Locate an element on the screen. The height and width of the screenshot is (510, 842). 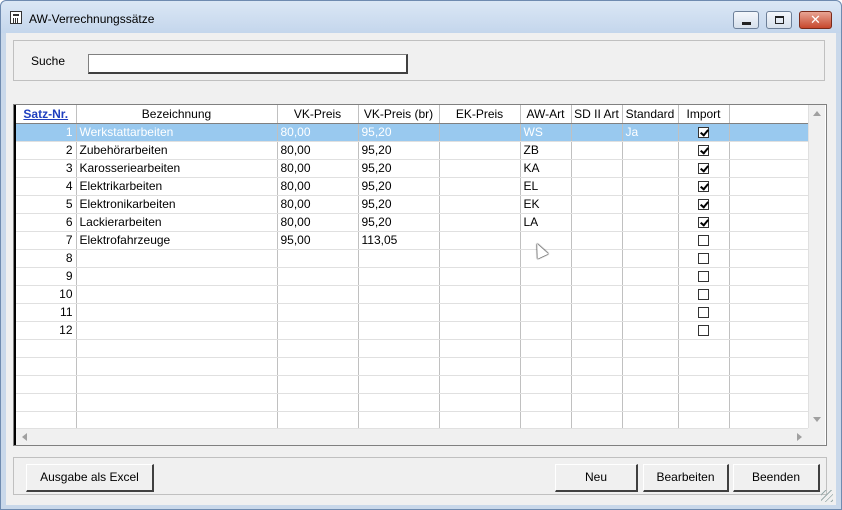
cell-satz-nr: 8 is located at coordinates (46, 258).